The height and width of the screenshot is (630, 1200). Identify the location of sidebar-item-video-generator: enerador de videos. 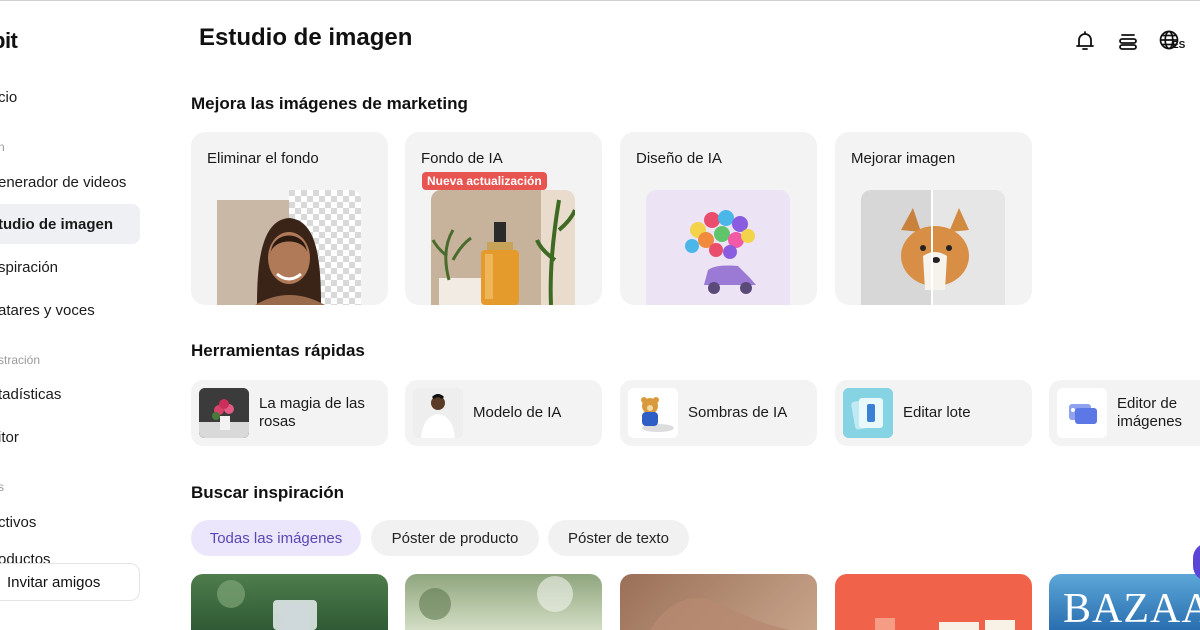
(70, 182).